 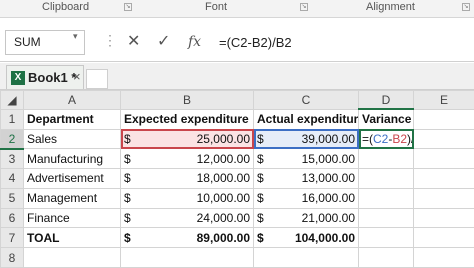 What do you see at coordinates (75, 36) in the screenshot?
I see `name-box-dropdown-icon: ▾` at bounding box center [75, 36].